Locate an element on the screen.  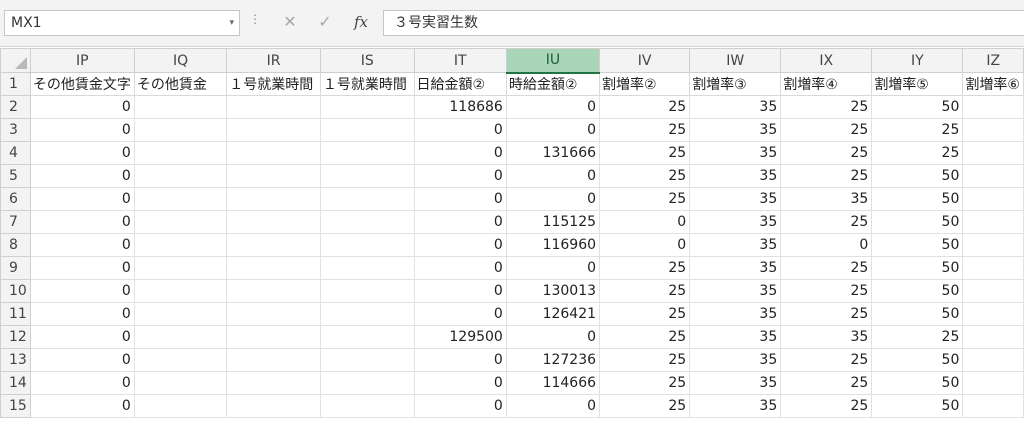
row-header: 3 is located at coordinates (15, 130).